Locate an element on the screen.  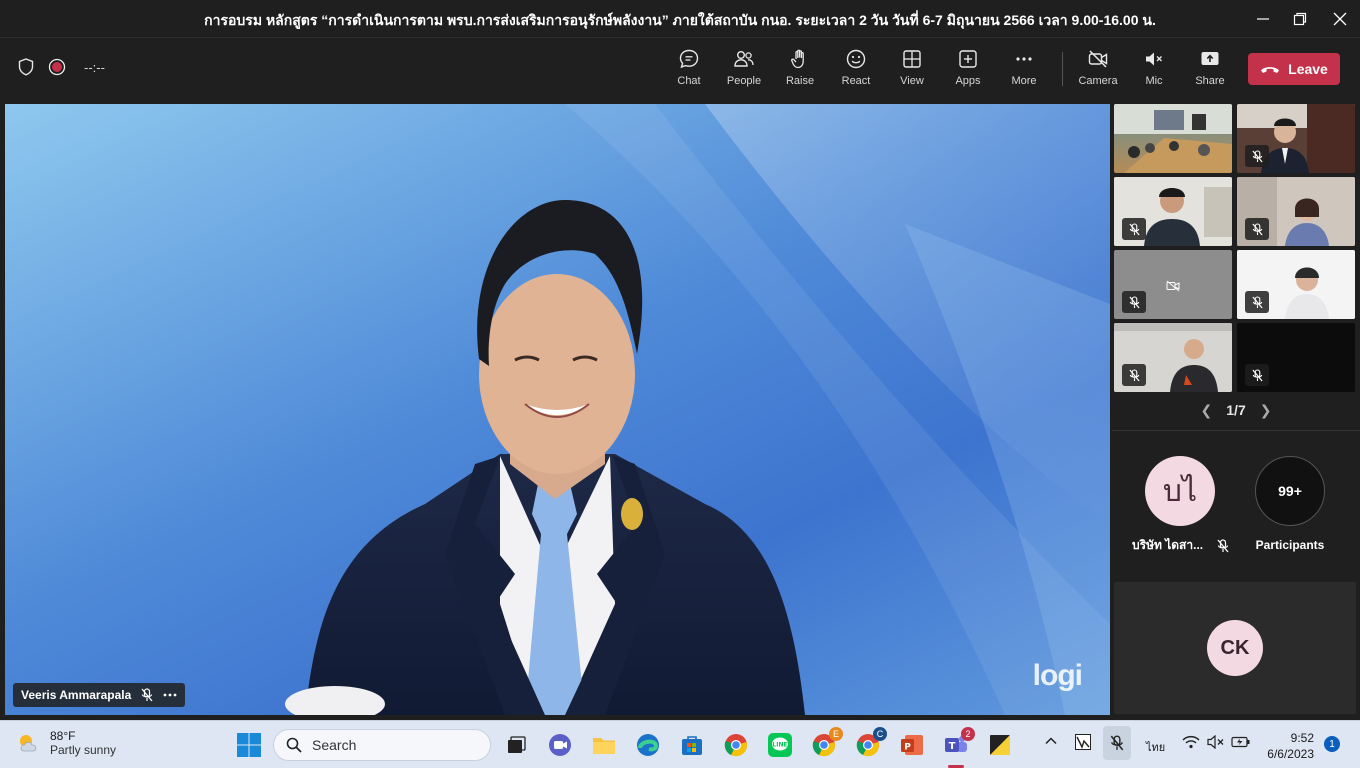
task-view-icon is located at coordinates (517, 744).